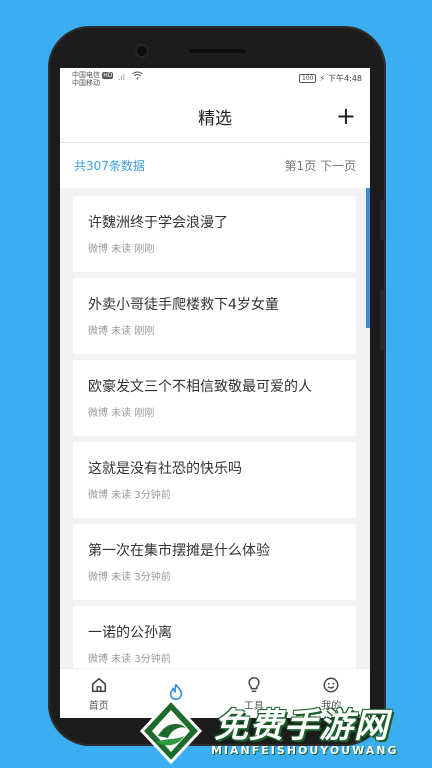  I want to click on pagination: 第1页 下一页, so click(320, 165).